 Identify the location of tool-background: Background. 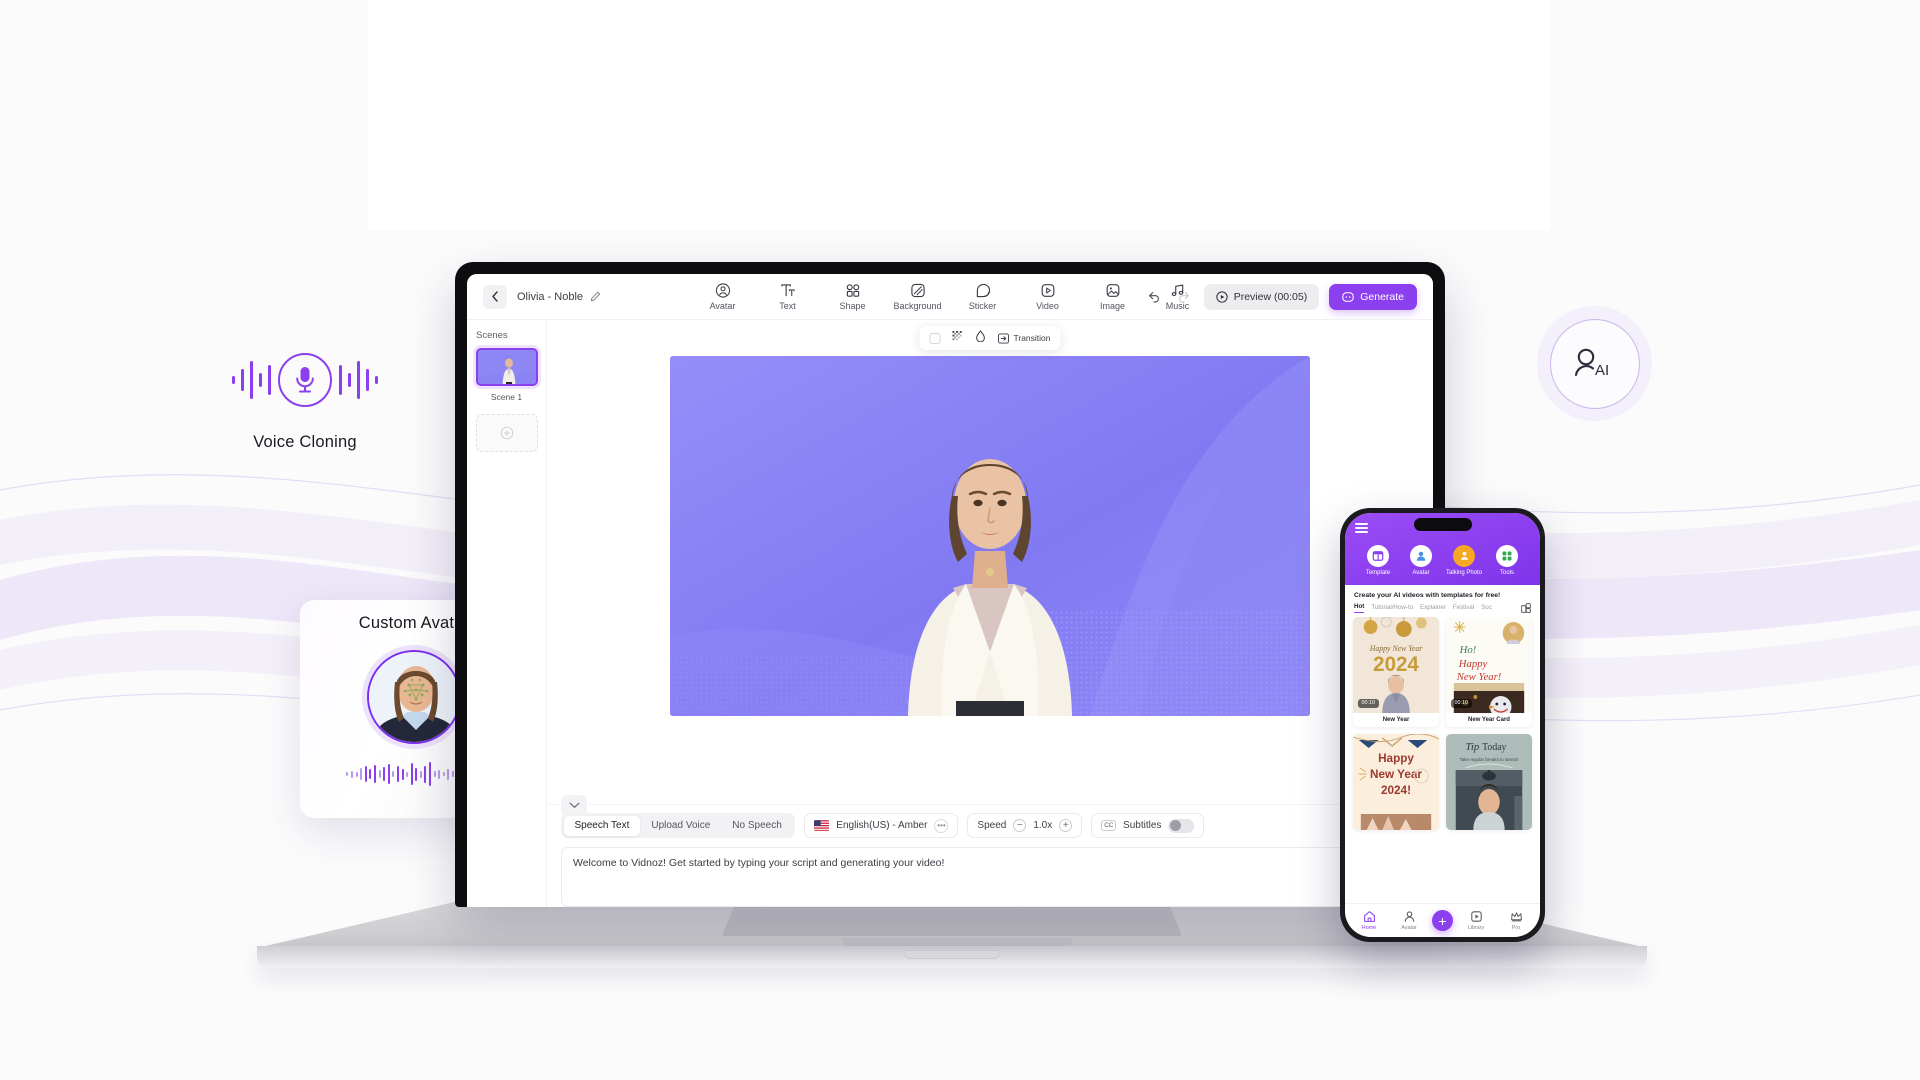
(917, 297).